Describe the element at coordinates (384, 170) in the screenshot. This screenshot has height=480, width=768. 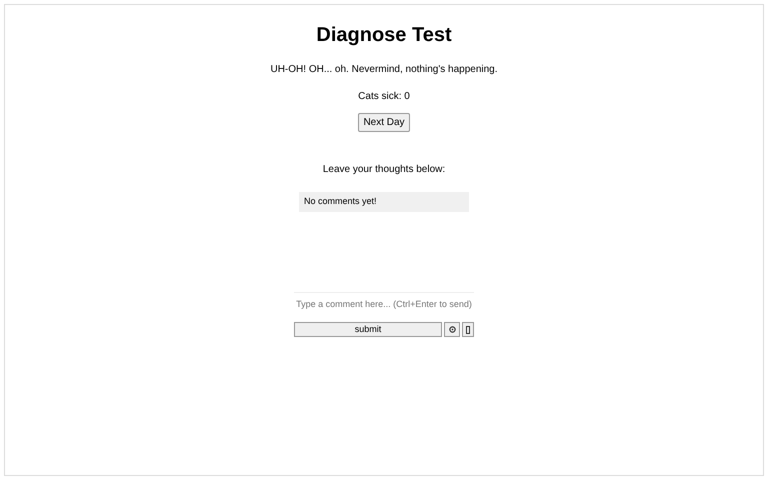
I see `comments-heading: Leave your thoughts below:` at that location.